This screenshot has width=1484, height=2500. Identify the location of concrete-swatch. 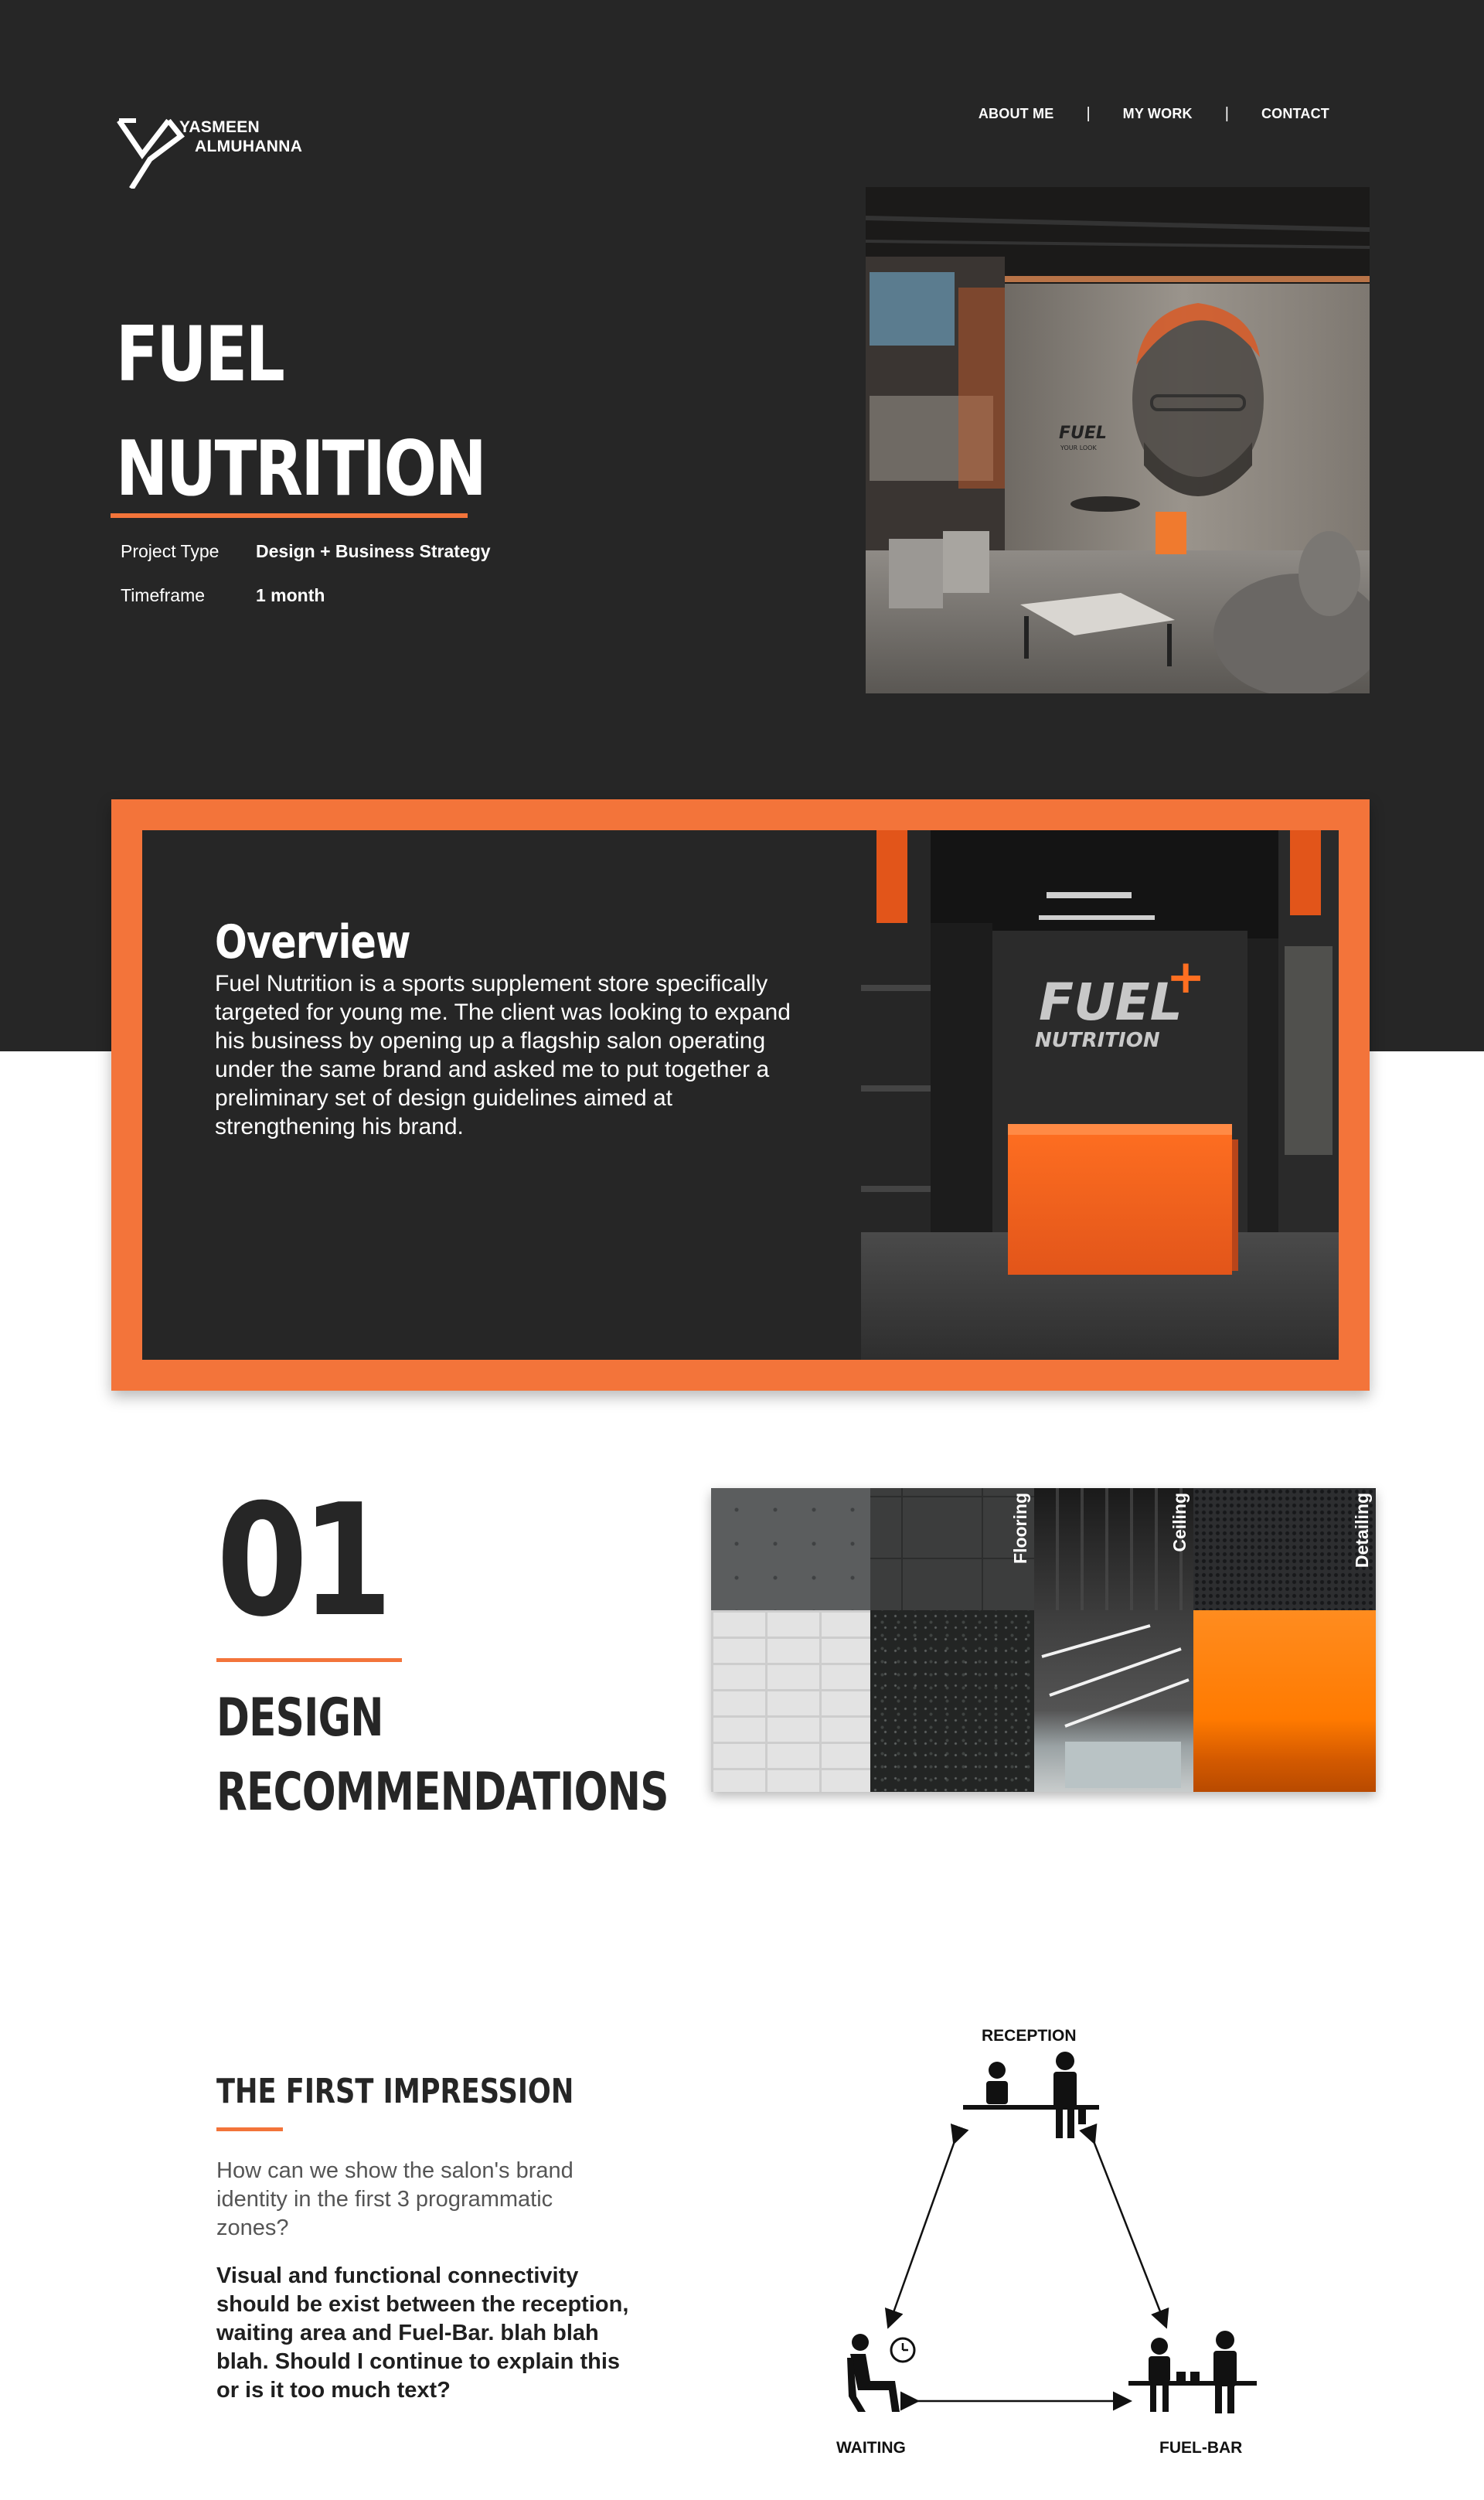
(790, 1549).